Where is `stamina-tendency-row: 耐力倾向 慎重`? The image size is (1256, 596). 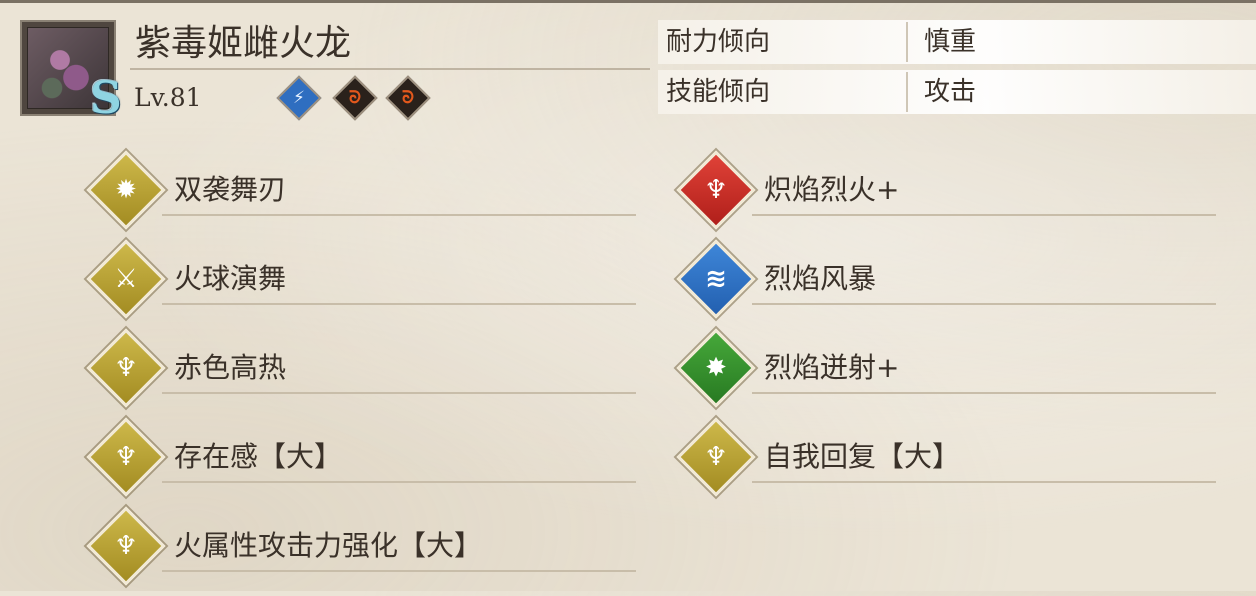
stamina-tendency-row: 耐力倾向 慎重 is located at coordinates (957, 42).